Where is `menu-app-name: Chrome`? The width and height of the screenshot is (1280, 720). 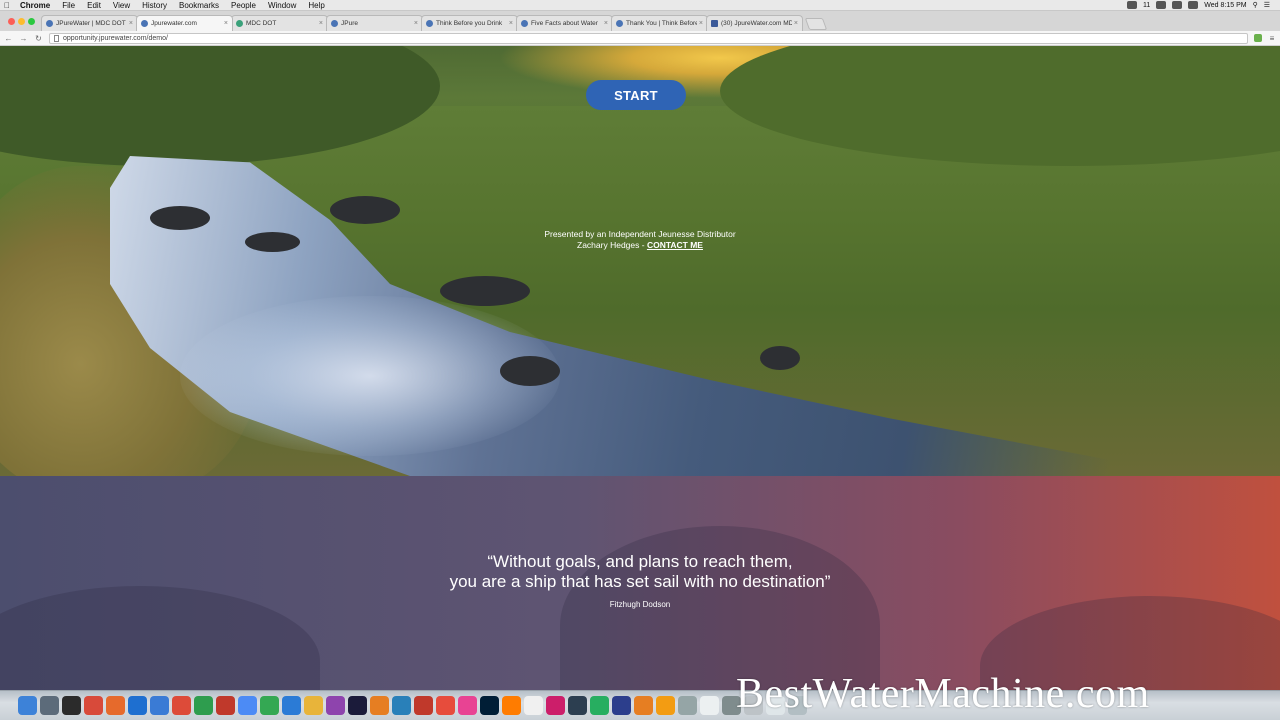
menu-app-name: Chrome is located at coordinates (35, 5).